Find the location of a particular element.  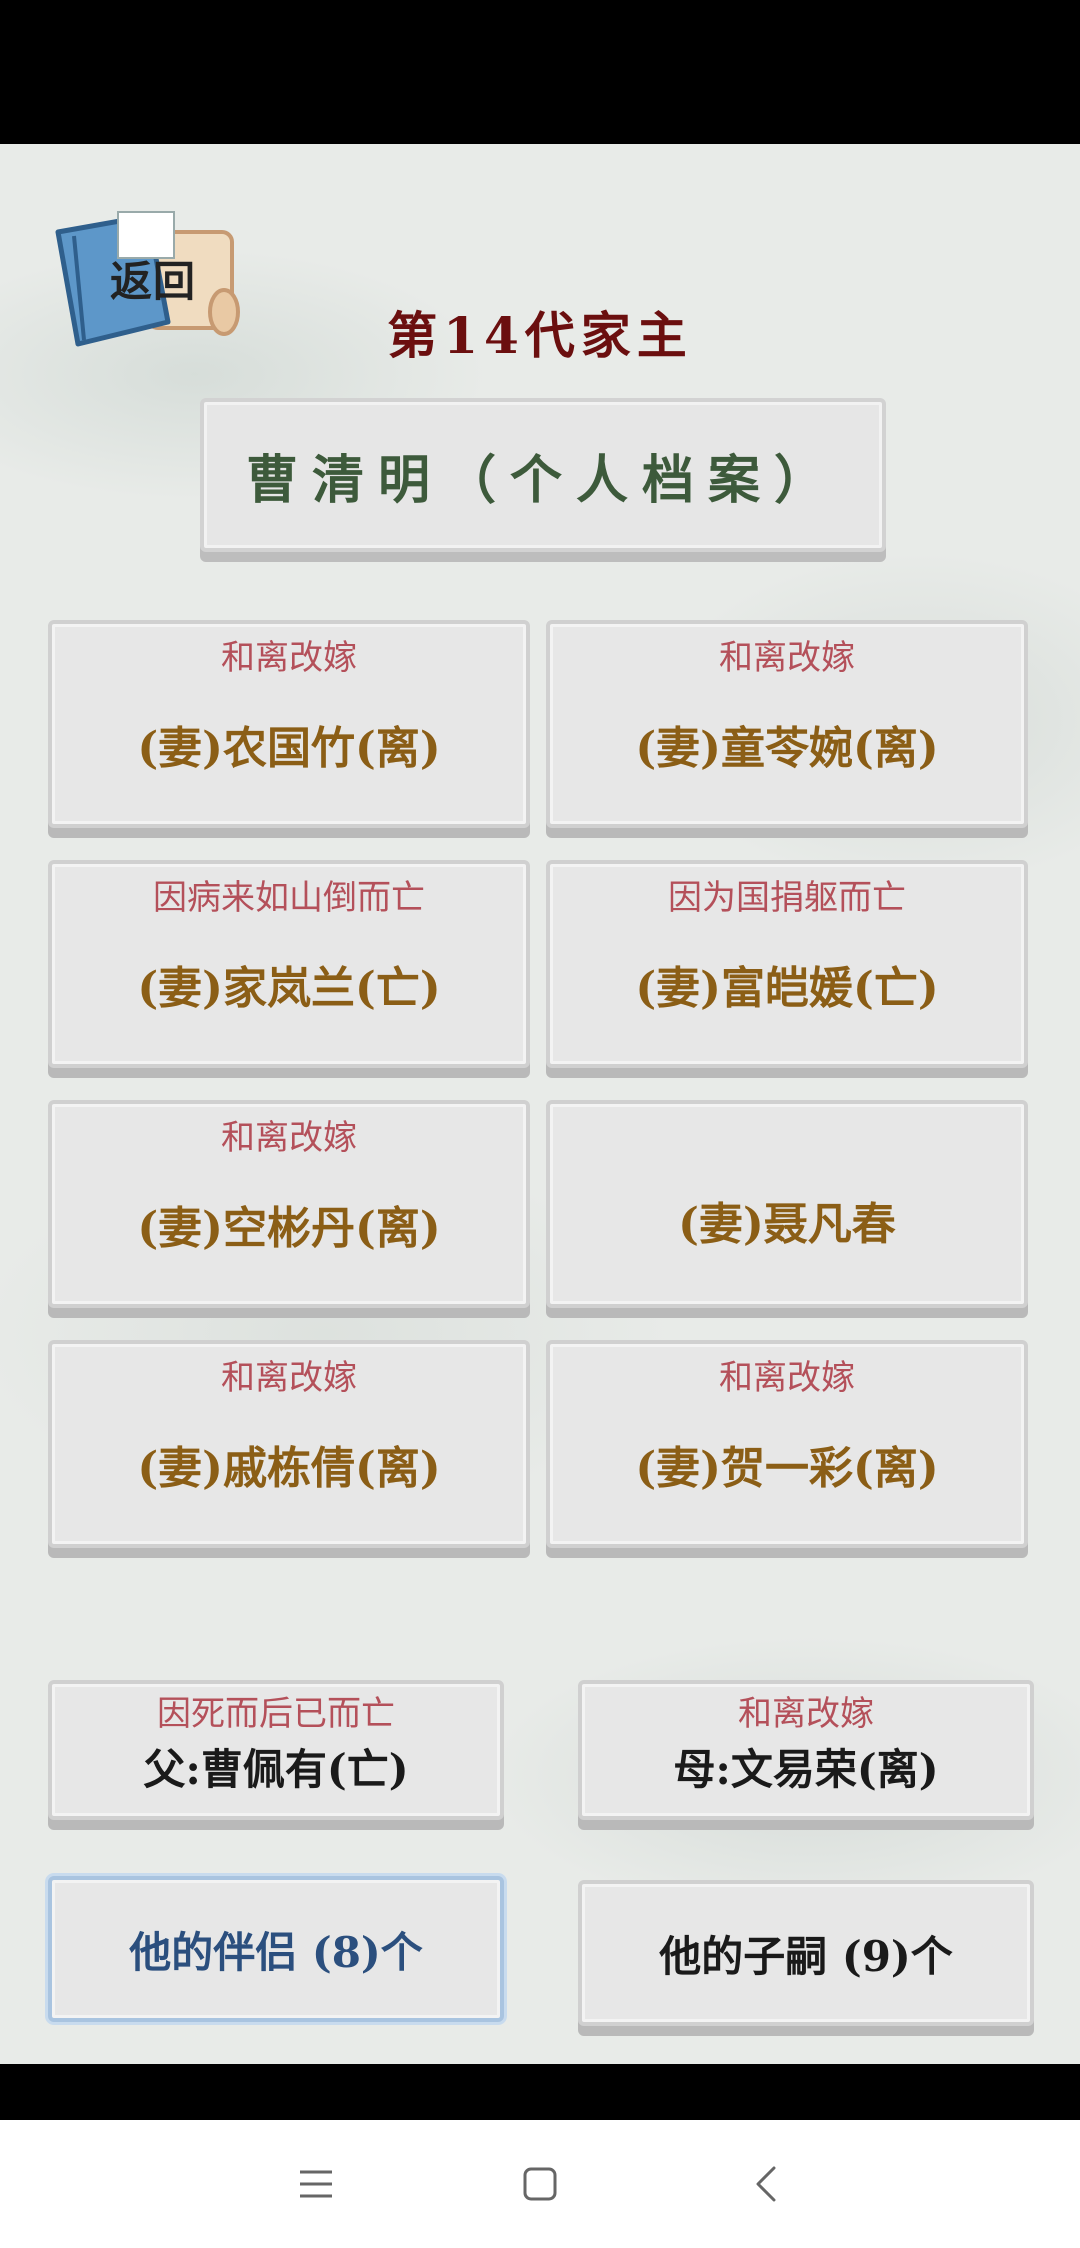

spouse-card: 和离改嫁 (妻)童苓婉(离) is located at coordinates (787, 724).